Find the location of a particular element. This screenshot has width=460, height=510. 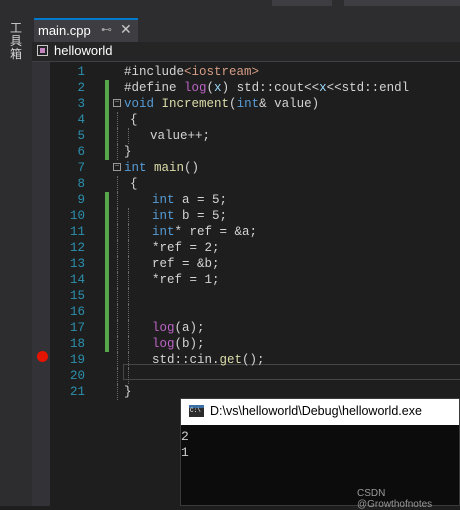

code-line: 14 *ref = 1; is located at coordinates (255, 280).